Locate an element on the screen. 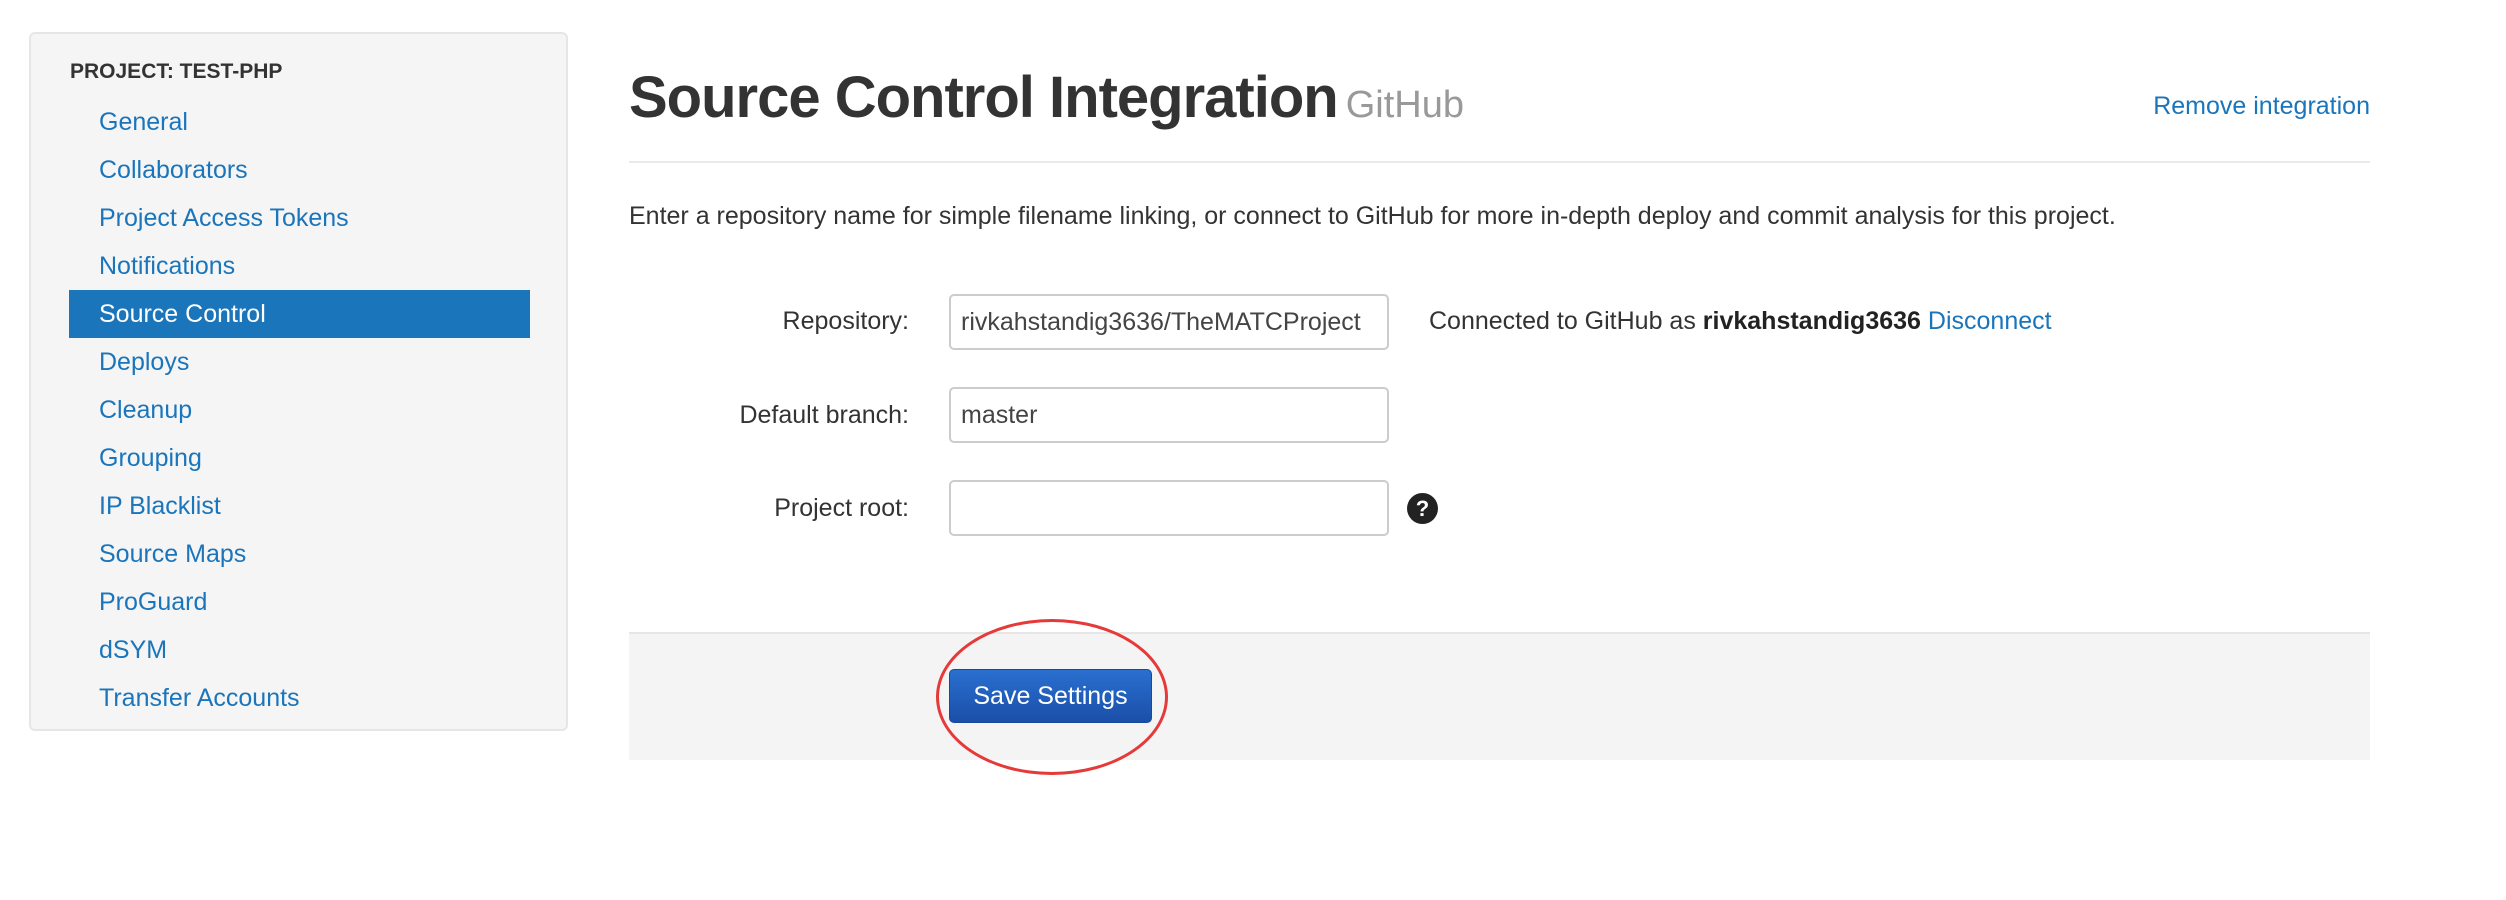  remove-integration-link: Remove integration is located at coordinates (2261, 106).